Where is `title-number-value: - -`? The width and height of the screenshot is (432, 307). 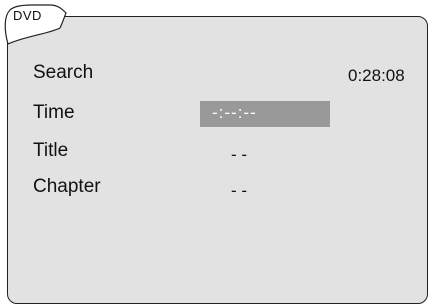
title-number-value: - - is located at coordinates (239, 155).